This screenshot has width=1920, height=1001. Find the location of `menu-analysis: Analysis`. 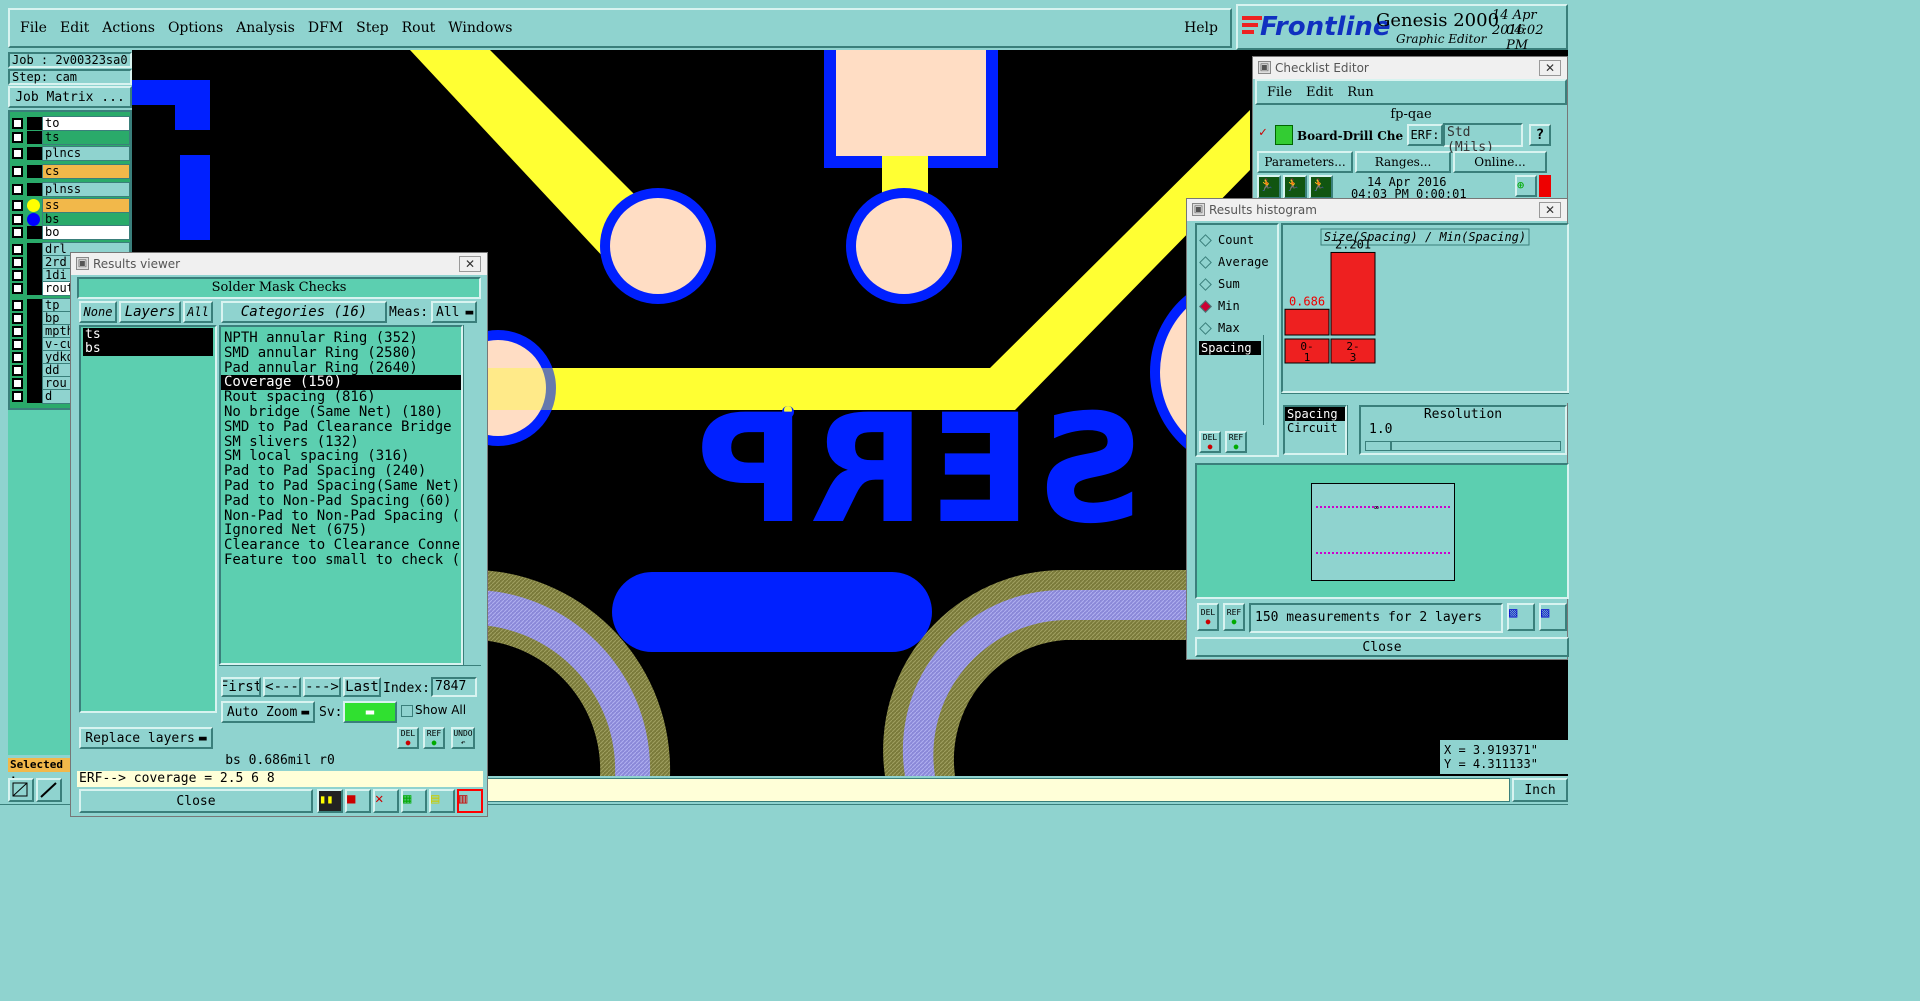

menu-analysis: Analysis is located at coordinates (265, 28).